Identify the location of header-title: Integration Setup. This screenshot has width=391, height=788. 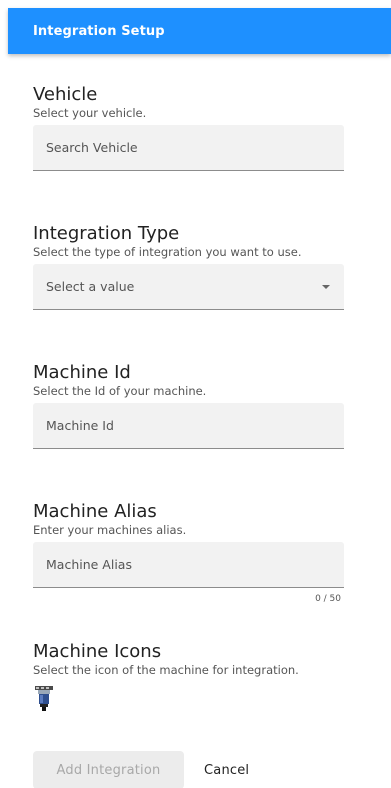
(99, 31).